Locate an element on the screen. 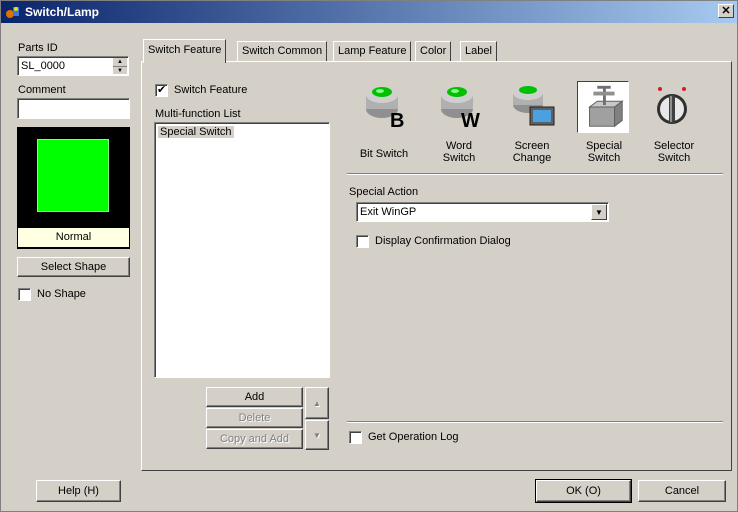 This screenshot has height=512, width=738. tab-label: Switch Feature is located at coordinates (185, 50).